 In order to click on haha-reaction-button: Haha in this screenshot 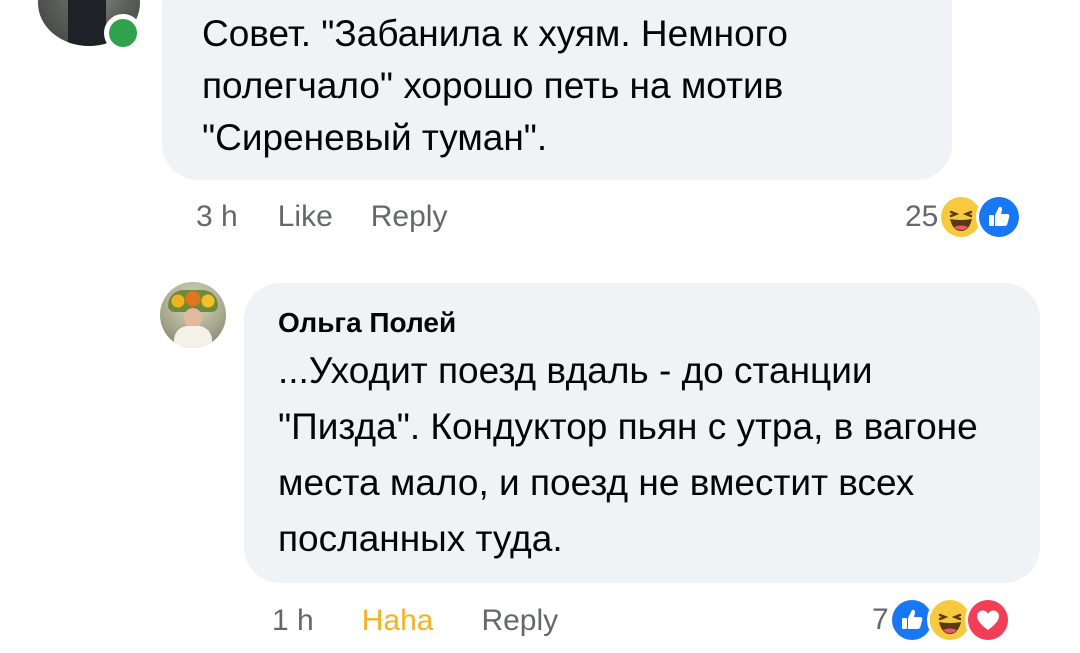, I will do `click(398, 621)`.